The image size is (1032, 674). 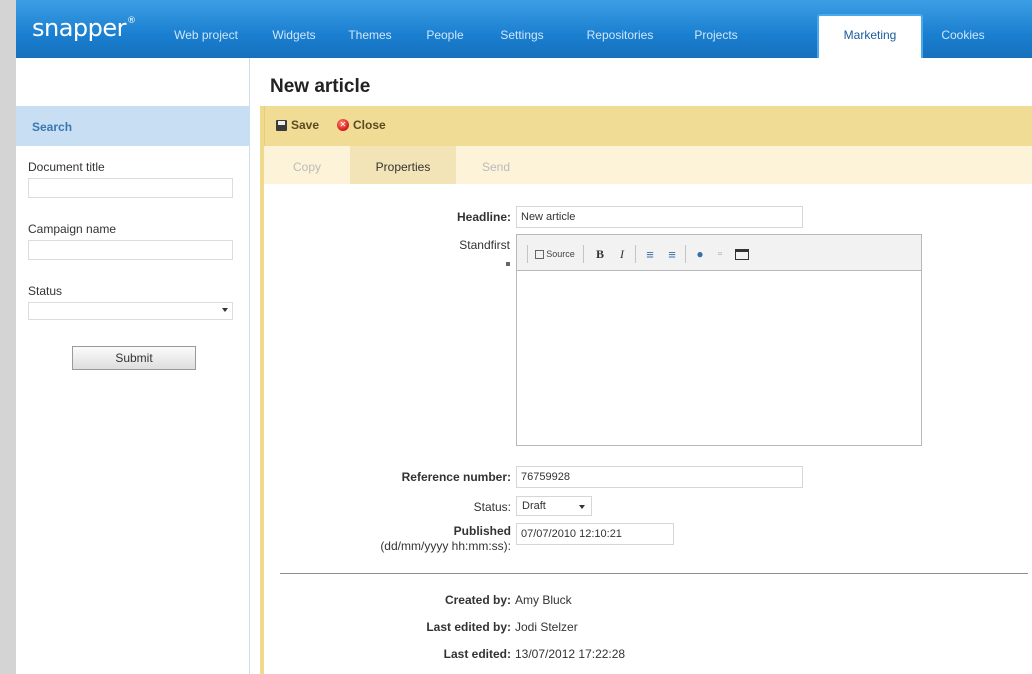 I want to click on status-label: Status, so click(x=45, y=291).